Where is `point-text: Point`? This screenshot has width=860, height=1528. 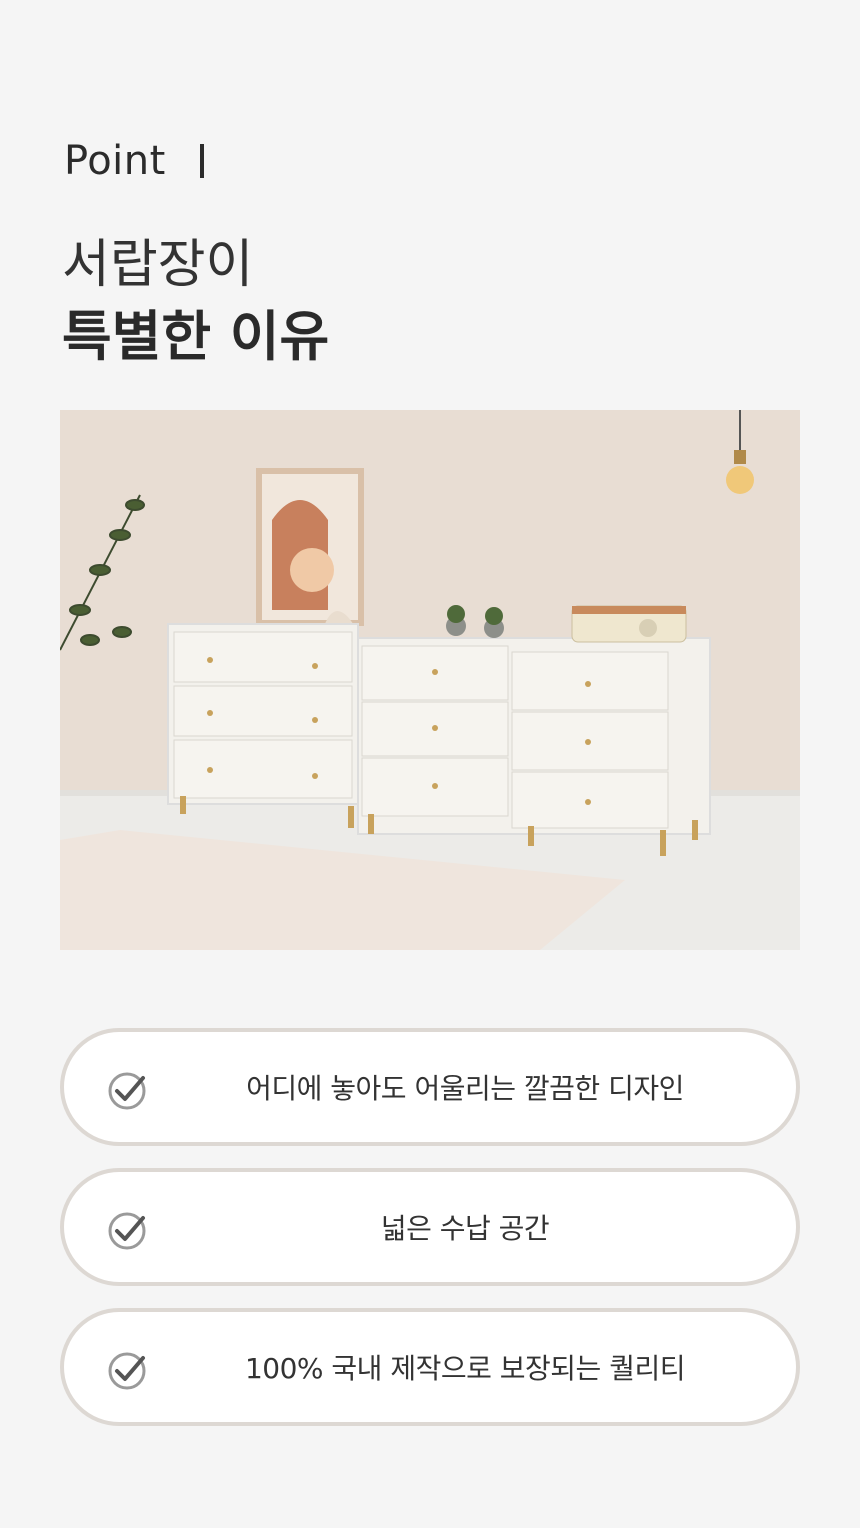 point-text: Point is located at coordinates (115, 161).